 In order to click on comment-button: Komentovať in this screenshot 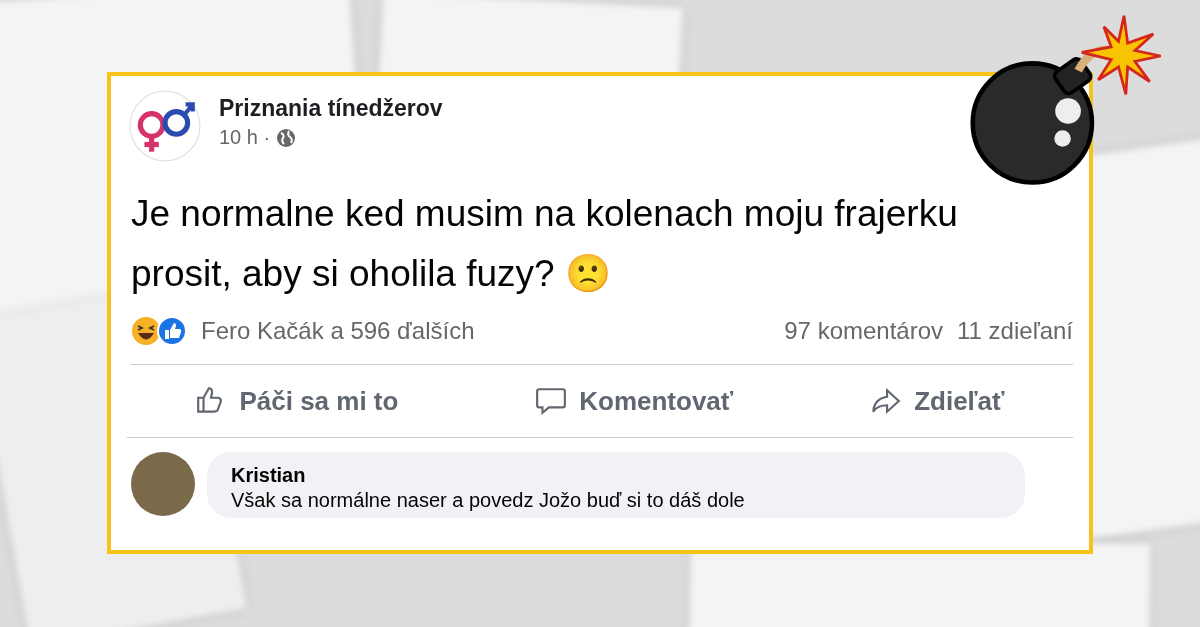, I will do `click(634, 401)`.